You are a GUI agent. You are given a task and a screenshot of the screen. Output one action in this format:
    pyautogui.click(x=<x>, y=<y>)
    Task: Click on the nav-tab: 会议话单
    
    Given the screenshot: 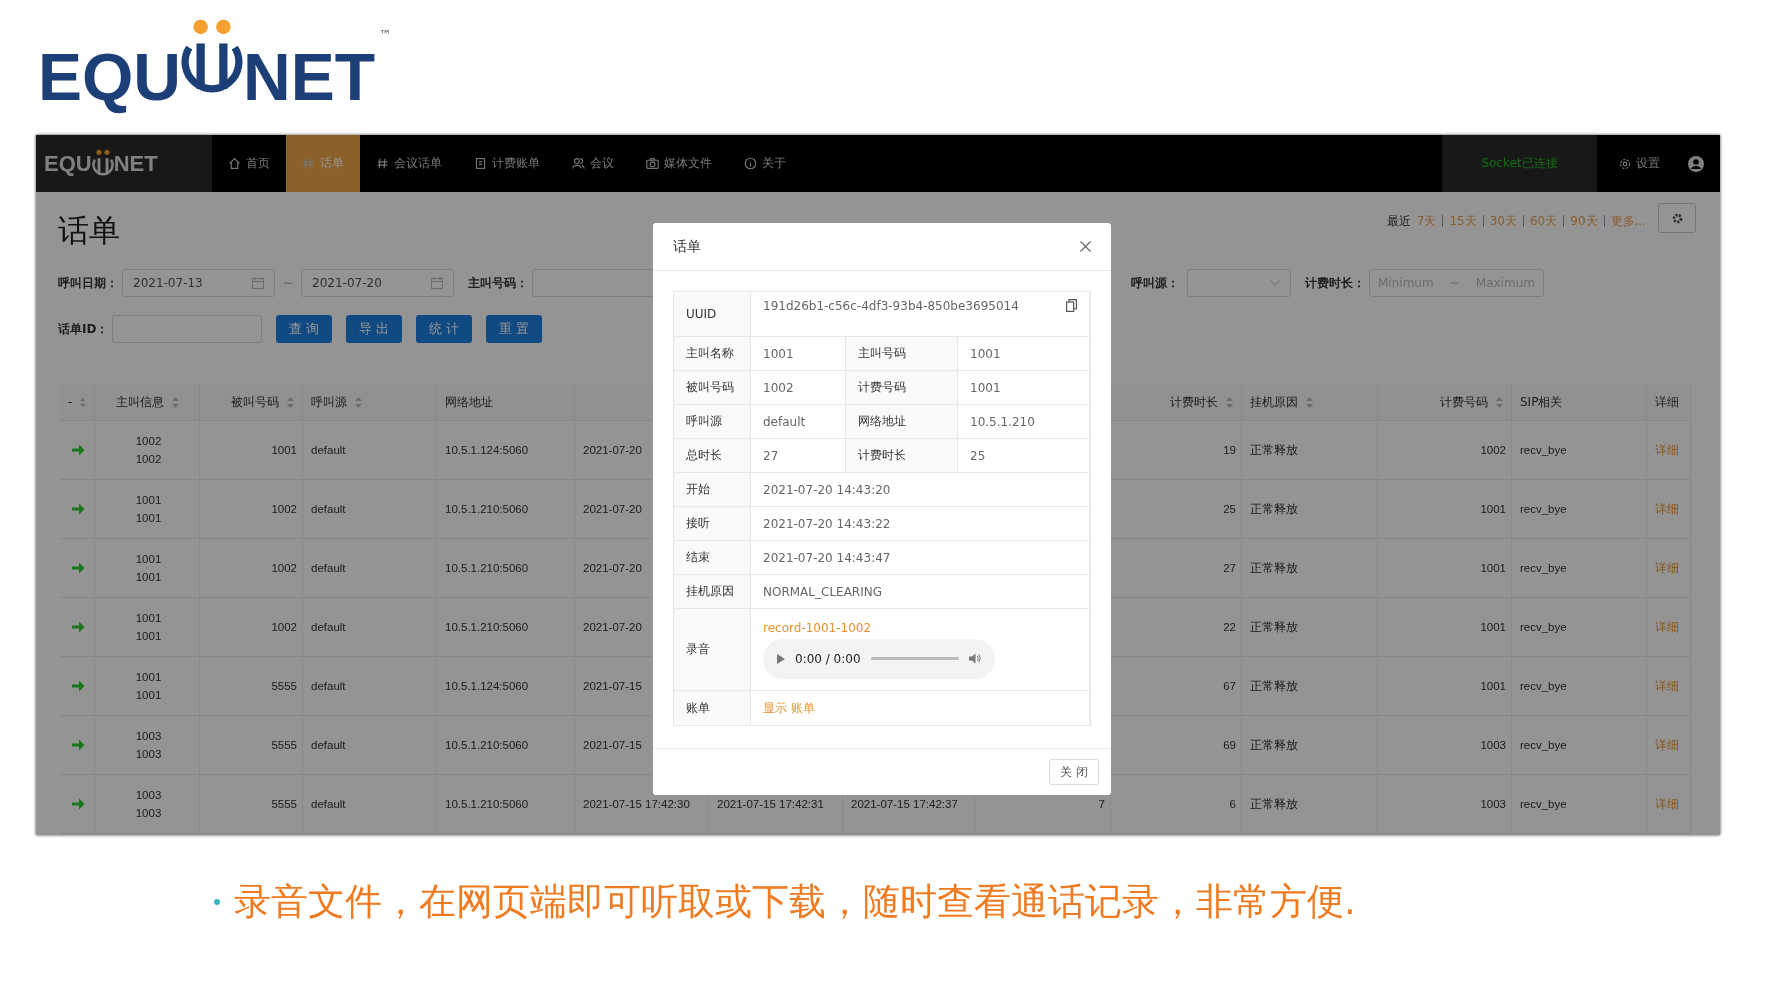 What is the action you would take?
    pyautogui.click(x=409, y=163)
    